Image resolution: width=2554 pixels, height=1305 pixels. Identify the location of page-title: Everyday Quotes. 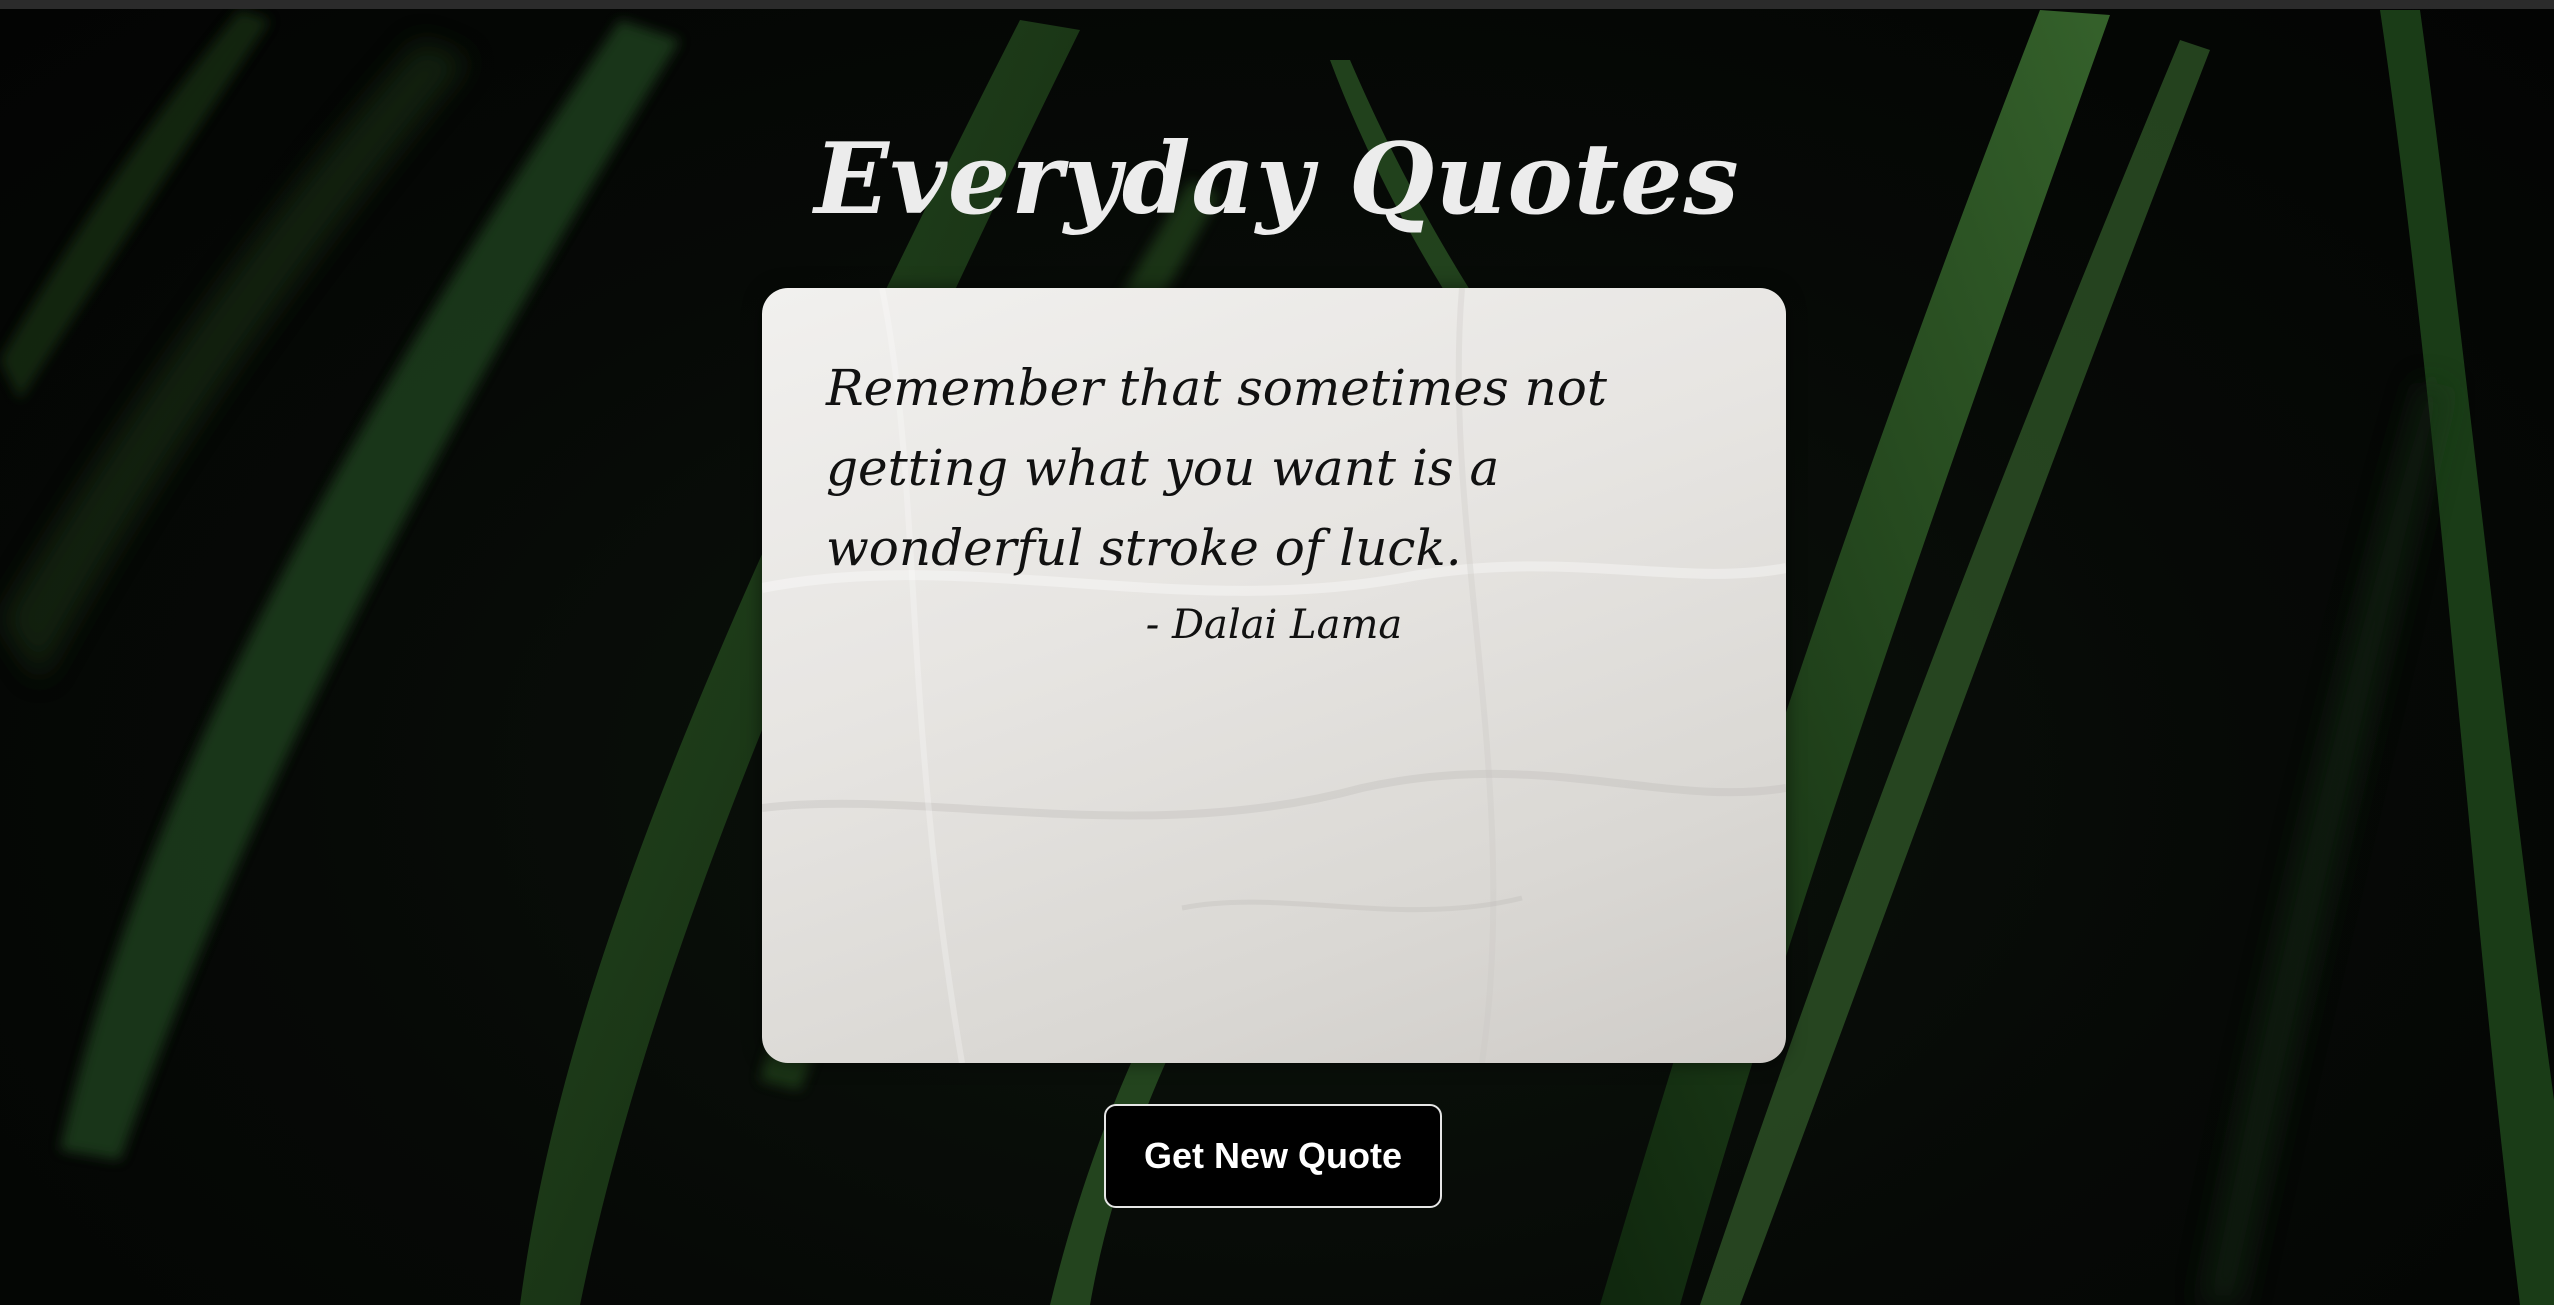
(1277, 179).